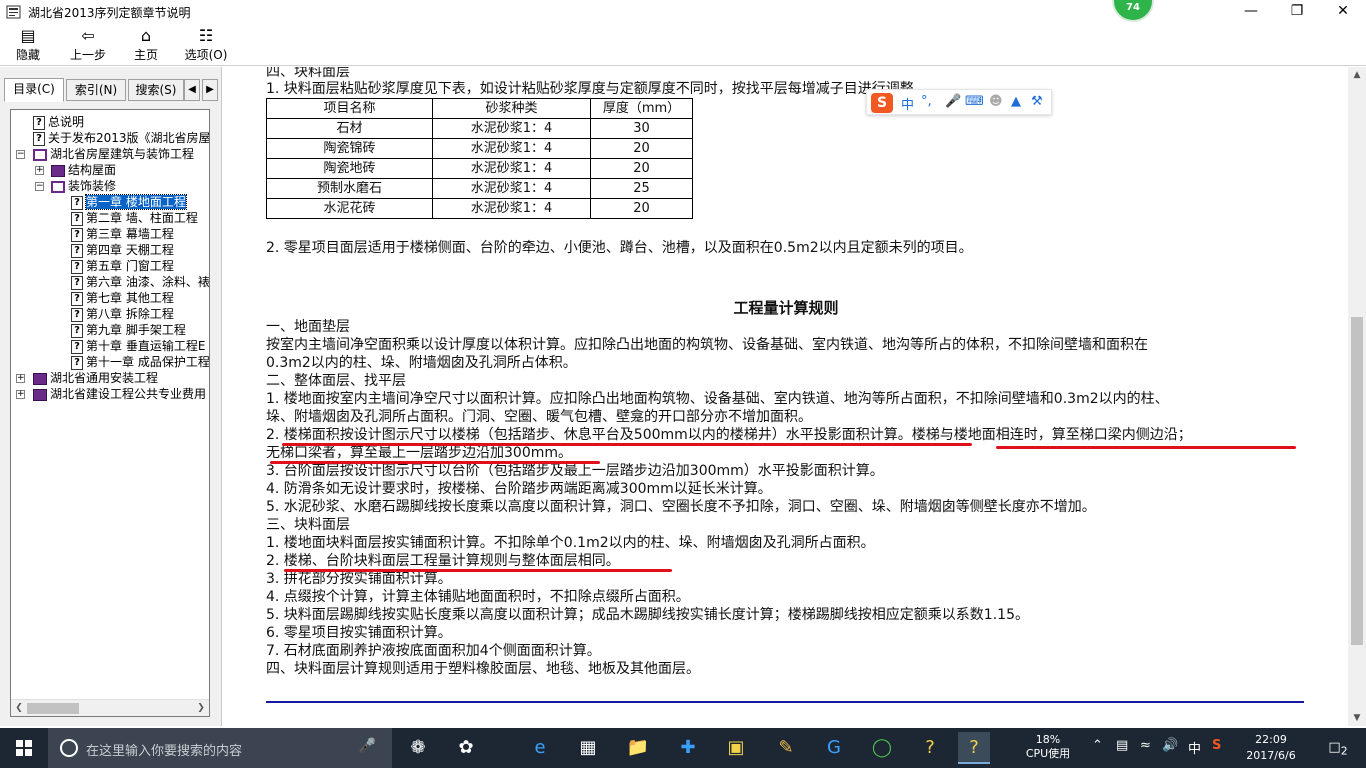  What do you see at coordinates (1133, 11) in the screenshot?
I see `speed-badge: 74` at bounding box center [1133, 11].